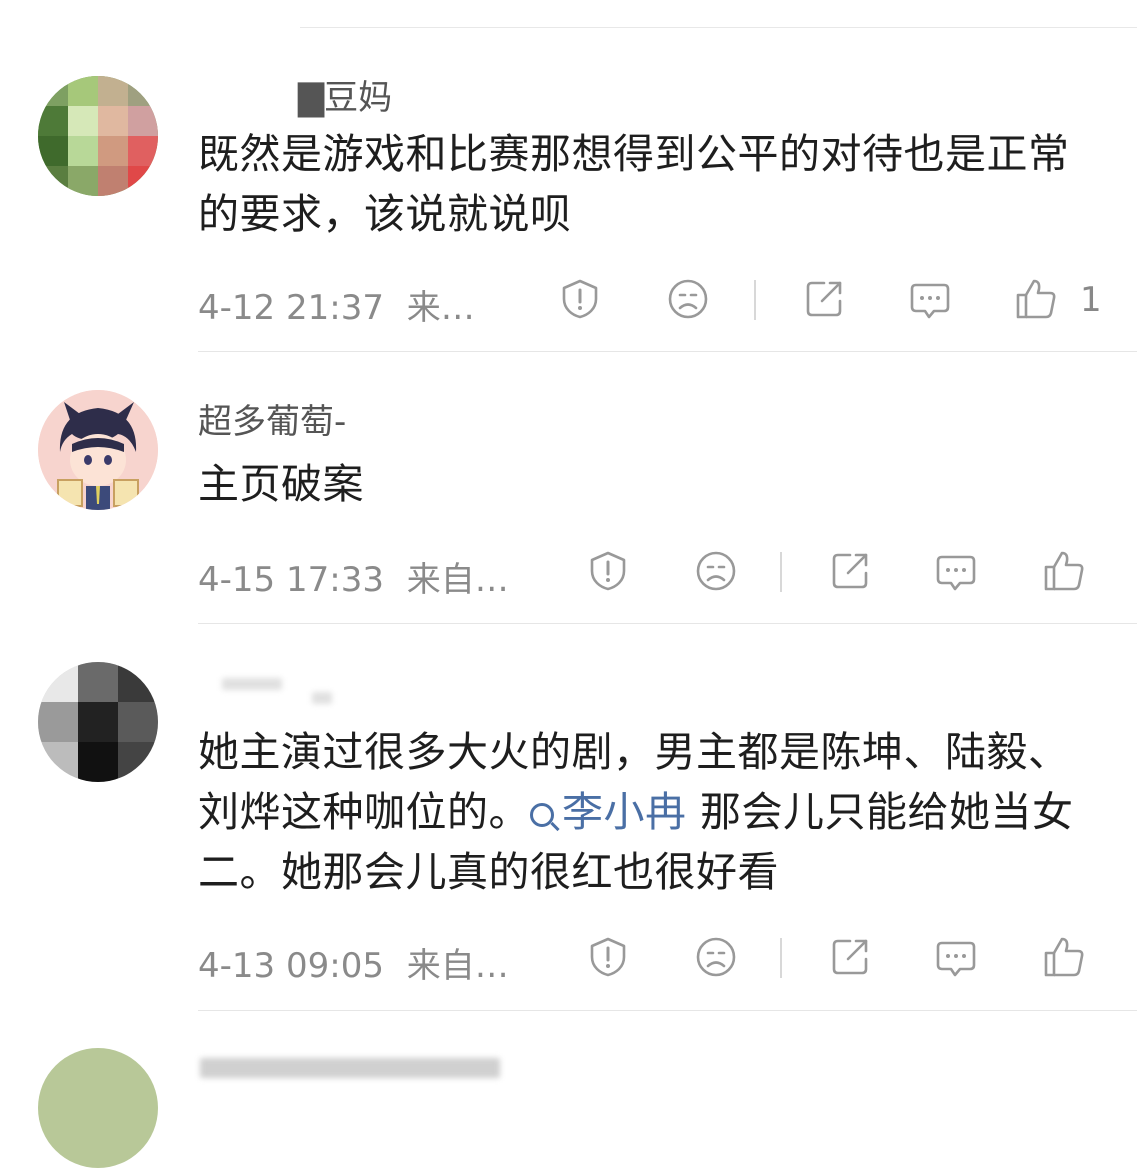 Image resolution: width=1137 pixels, height=1168 pixels. Describe the element at coordinates (568, 1094) in the screenshot. I see `comment-item-partial` at that location.